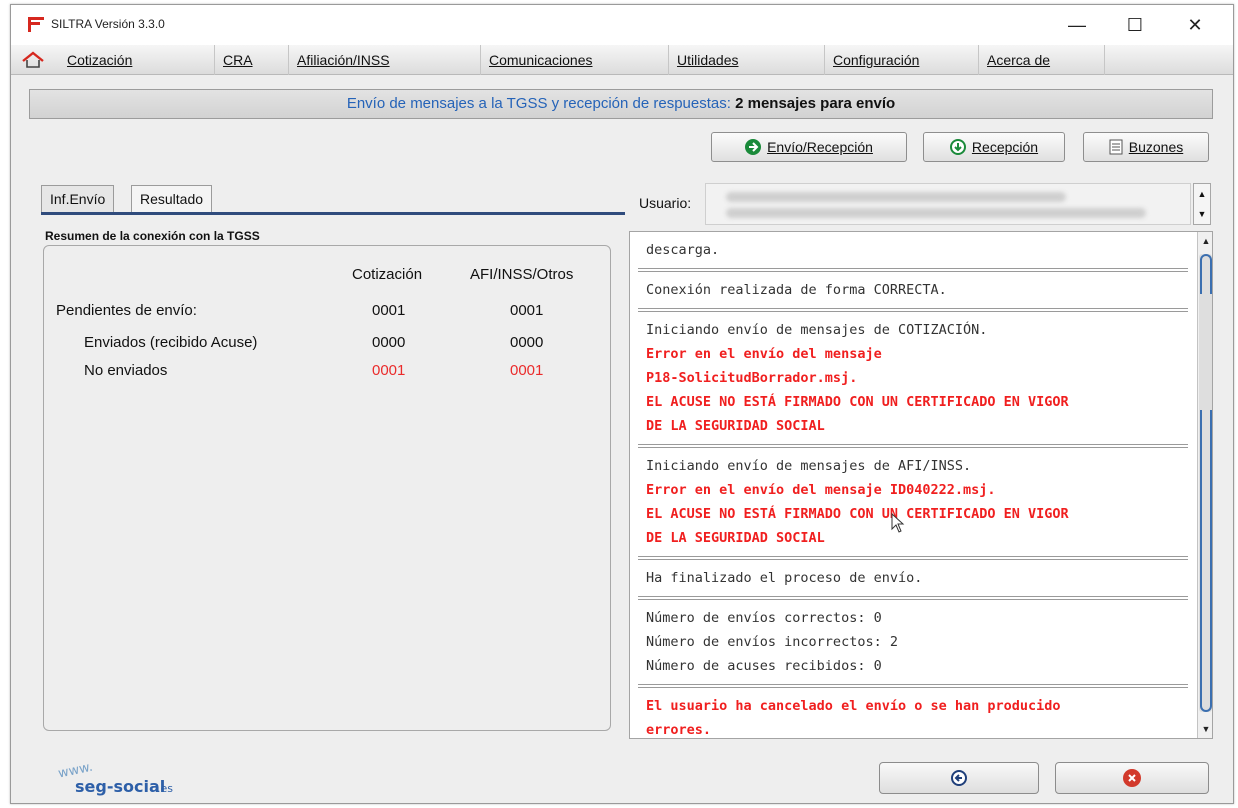  What do you see at coordinates (913, 252) in the screenshot?
I see `log-entry: descarga.` at bounding box center [913, 252].